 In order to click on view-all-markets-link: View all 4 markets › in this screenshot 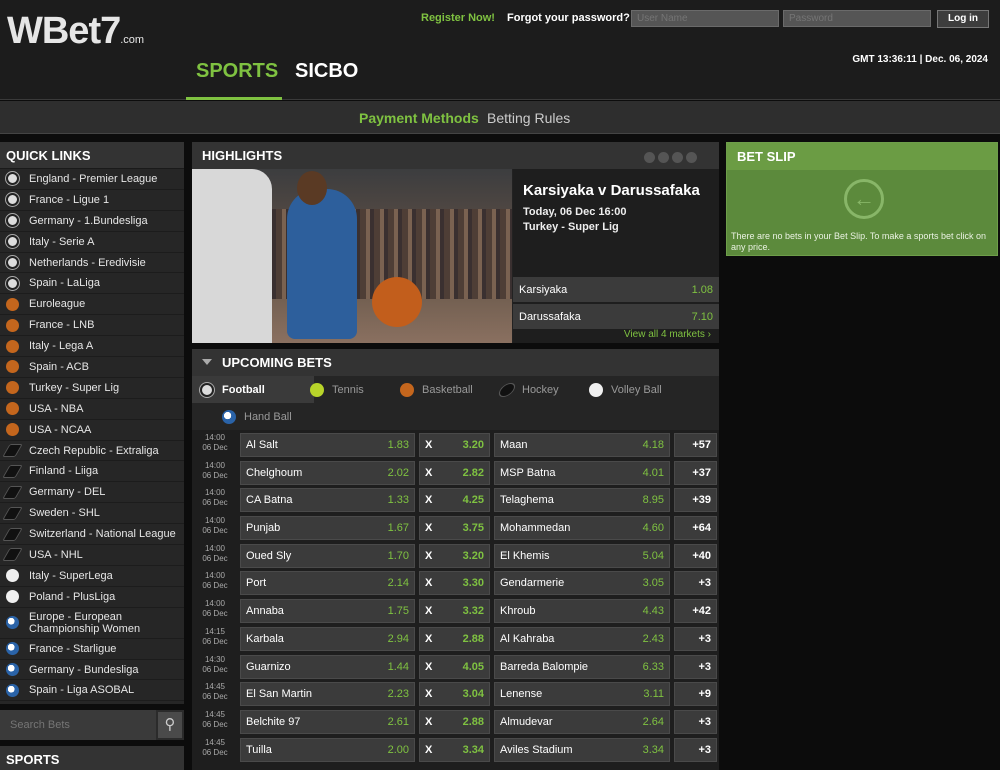, I will do `click(667, 334)`.